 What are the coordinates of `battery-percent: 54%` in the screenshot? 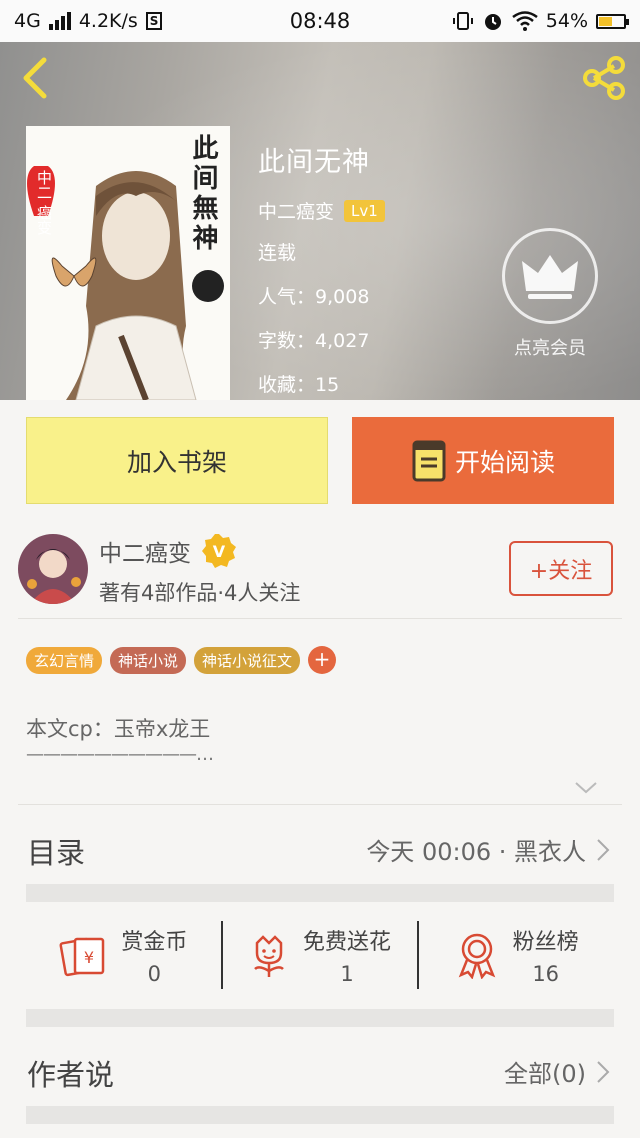 It's located at (566, 21).